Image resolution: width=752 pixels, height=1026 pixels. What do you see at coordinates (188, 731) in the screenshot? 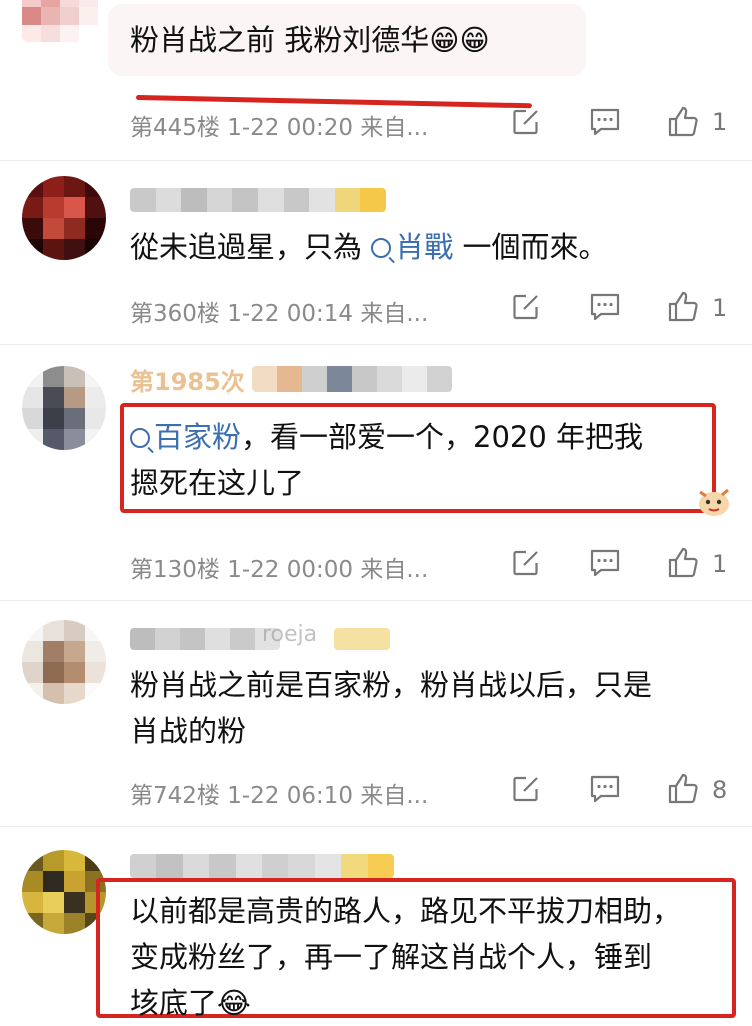
I see `comment-text-line: 肖战的粉` at bounding box center [188, 731].